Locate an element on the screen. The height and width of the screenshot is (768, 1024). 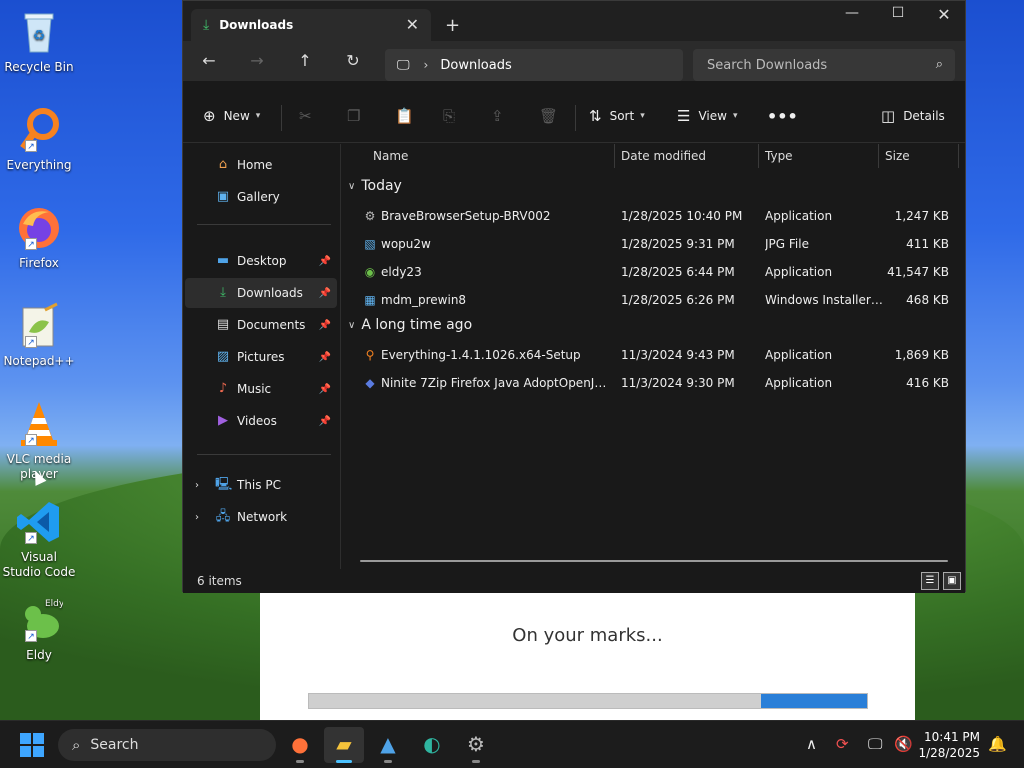
column-header-size: Size is located at coordinates (897, 156).